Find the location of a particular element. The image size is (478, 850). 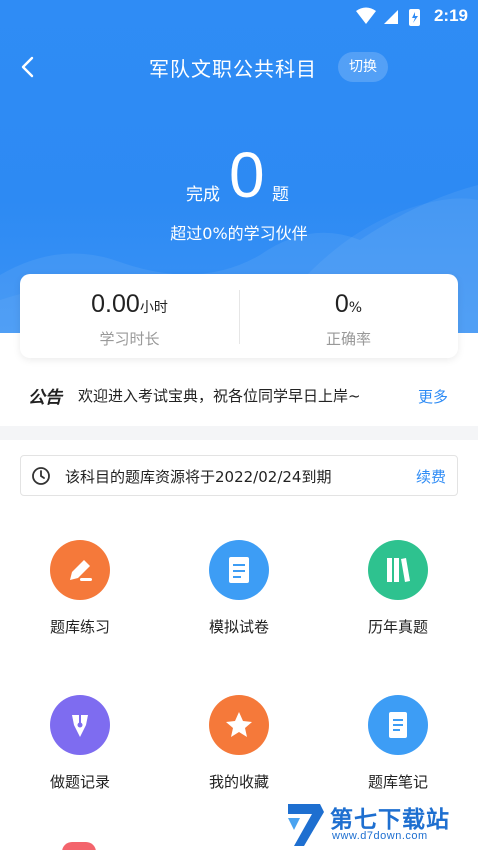

grid-item-mock-exam: 模拟试卷 is located at coordinates (239, 595).